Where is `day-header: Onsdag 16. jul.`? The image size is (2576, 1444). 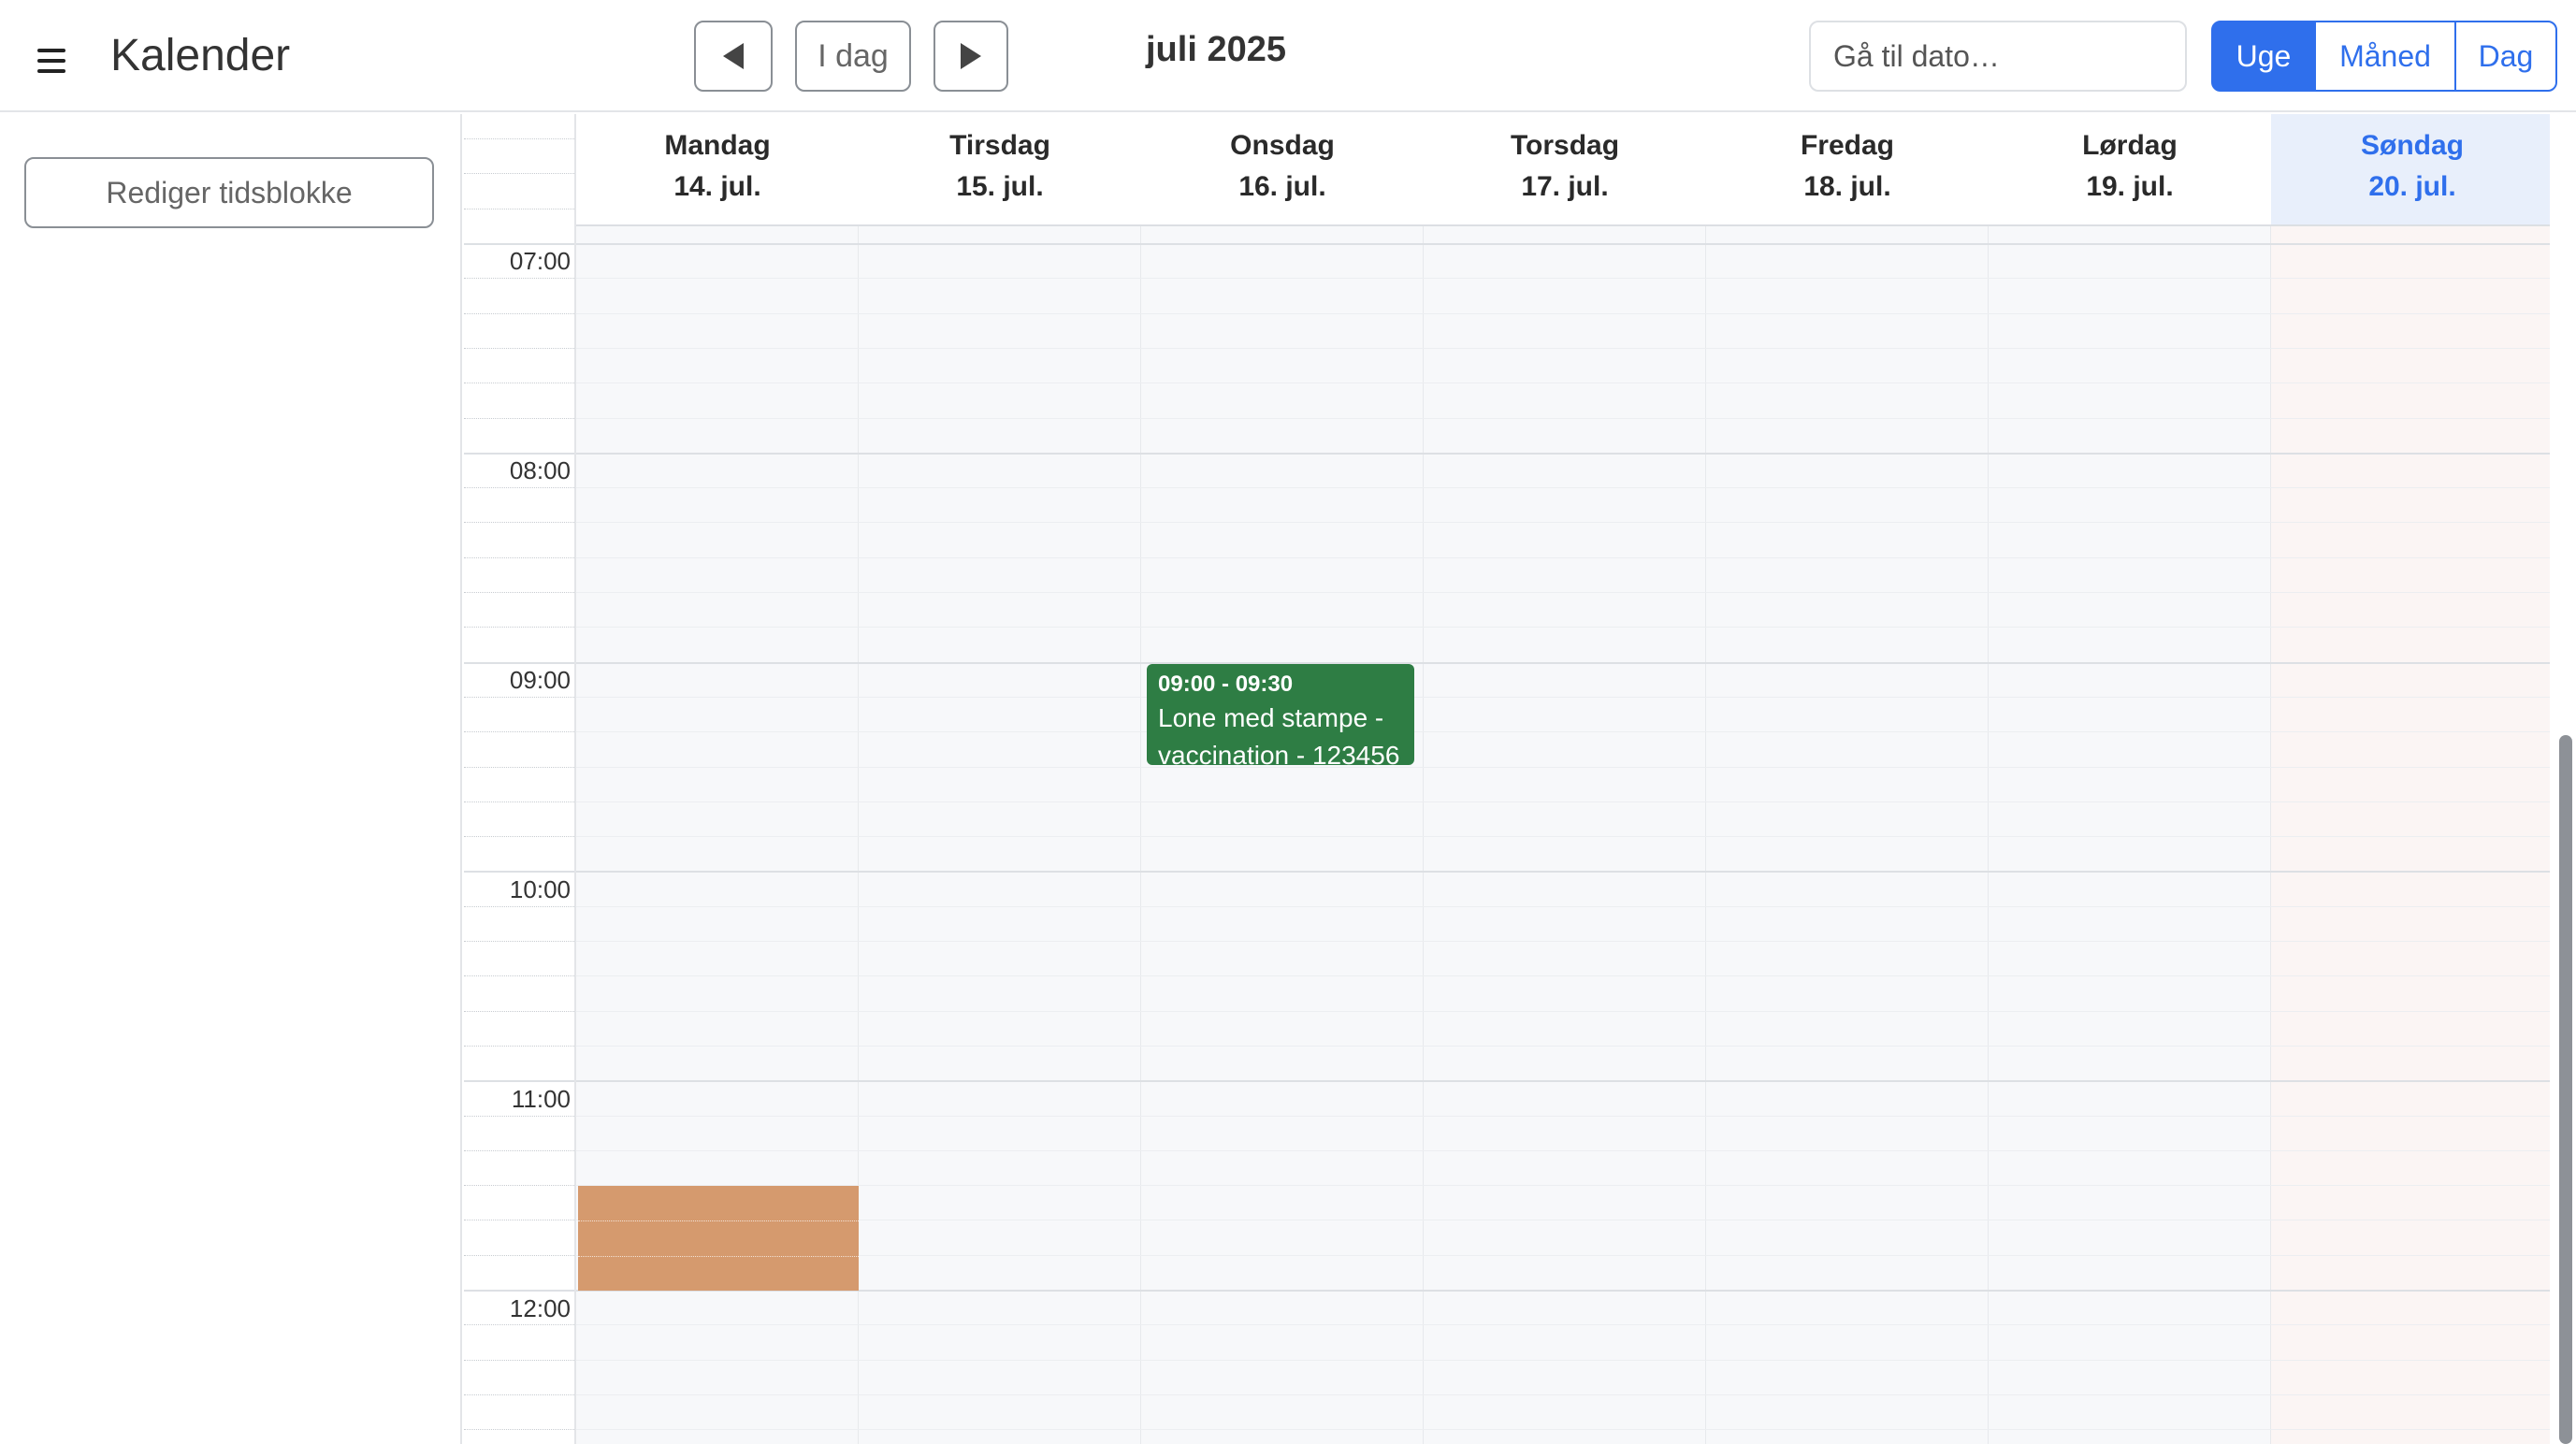
day-header: Onsdag 16. jul. is located at coordinates (1282, 169).